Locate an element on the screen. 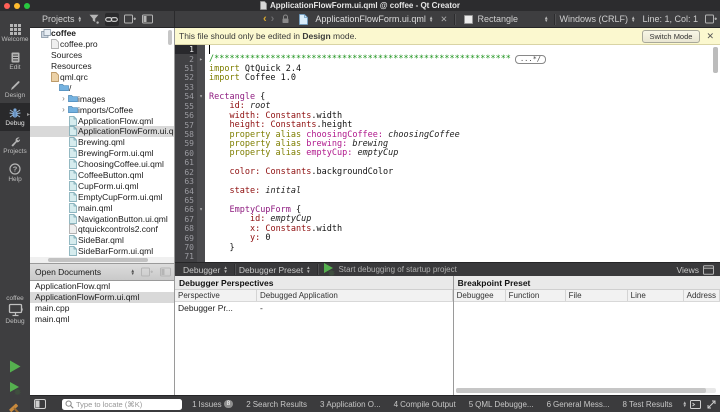  tree-item: Brewing.qml is located at coordinates (102, 142).